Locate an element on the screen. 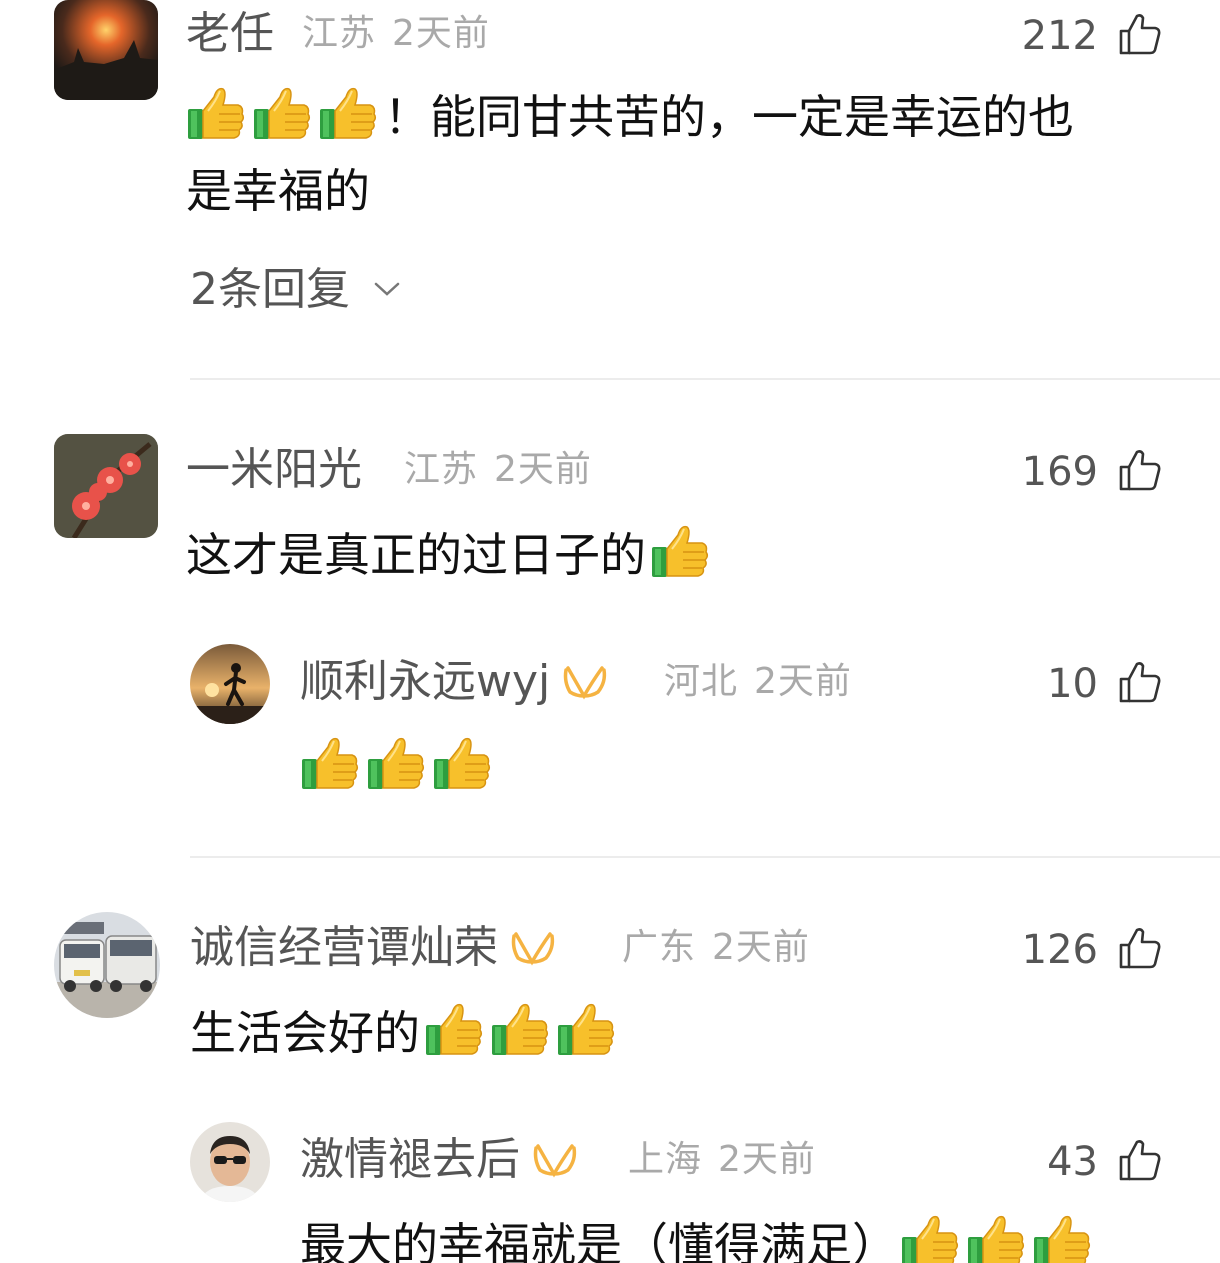 The width and height of the screenshot is (1220, 1263). comment-author: 一米阳光 is located at coordinates (274, 470).